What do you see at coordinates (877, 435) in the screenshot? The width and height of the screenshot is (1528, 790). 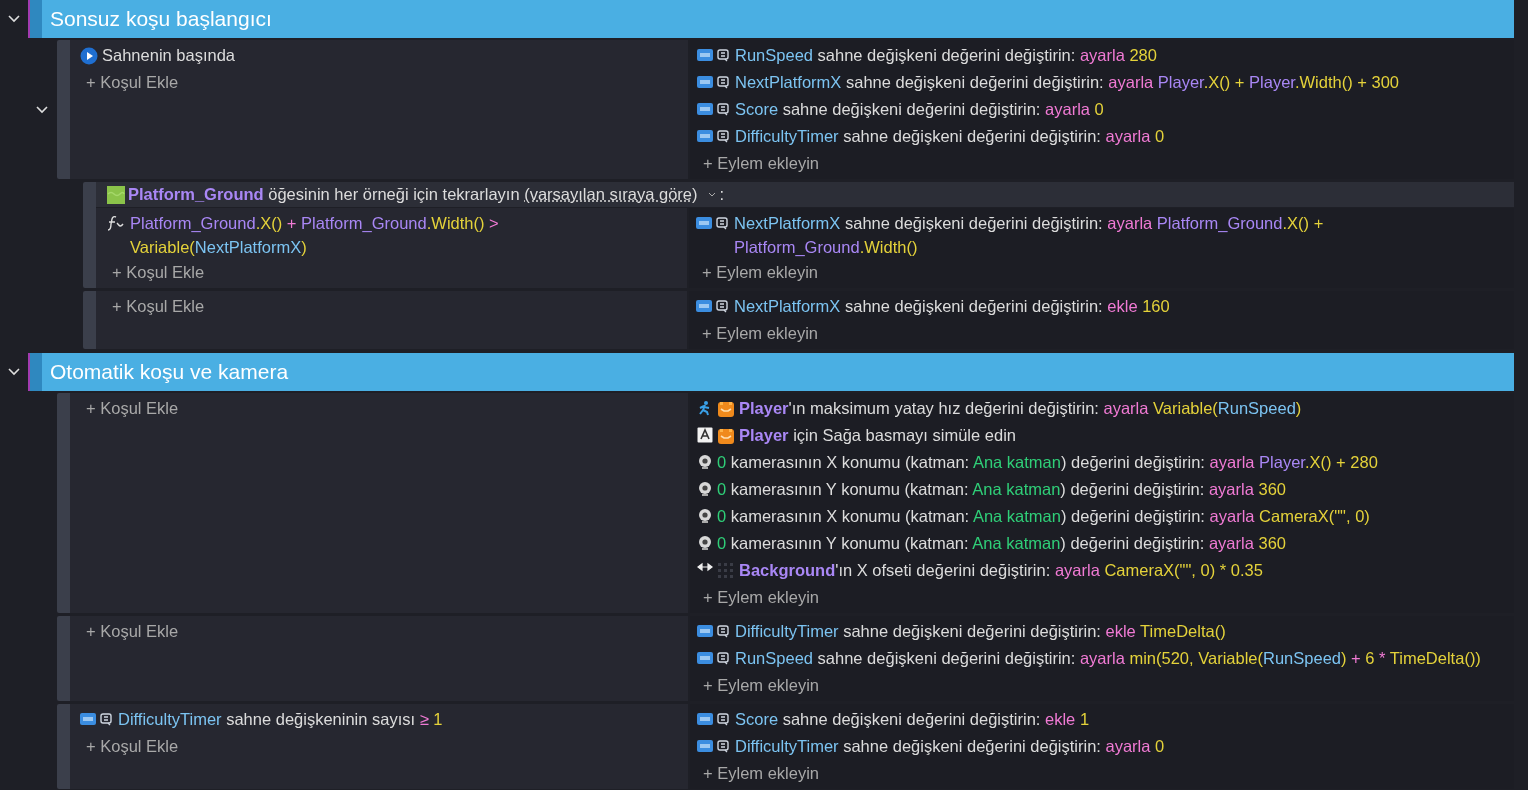 I see `action-text: Player için Sağa basmayı simüle edin` at bounding box center [877, 435].